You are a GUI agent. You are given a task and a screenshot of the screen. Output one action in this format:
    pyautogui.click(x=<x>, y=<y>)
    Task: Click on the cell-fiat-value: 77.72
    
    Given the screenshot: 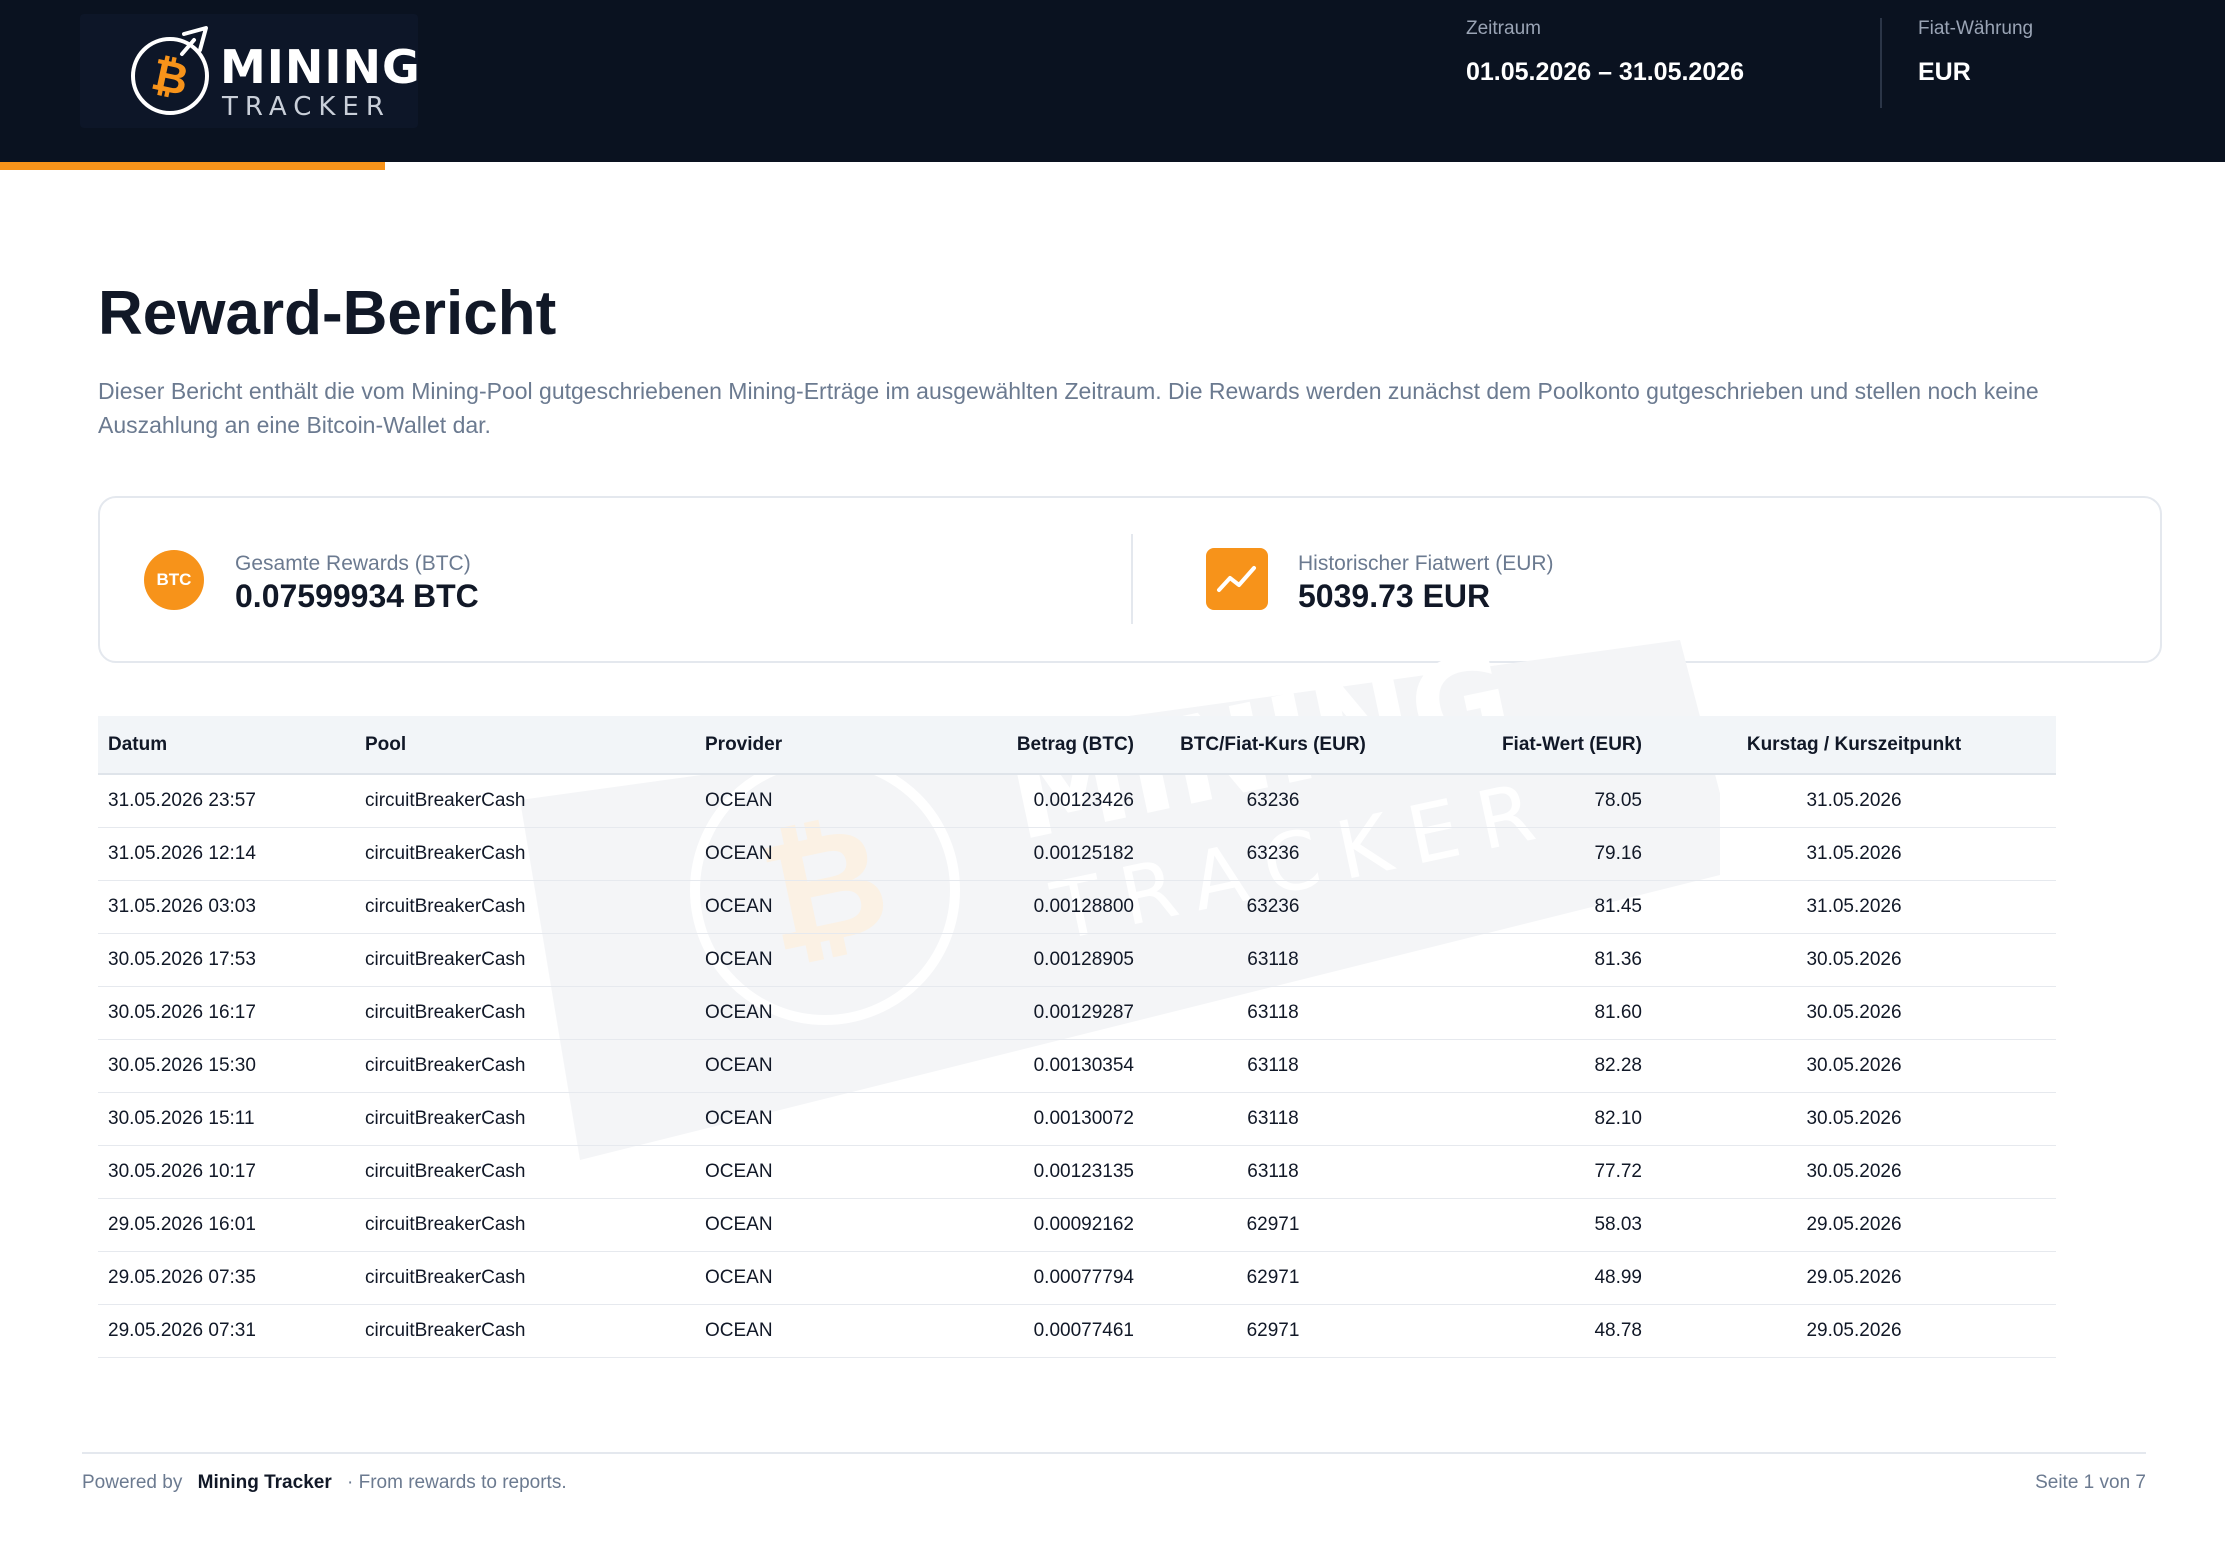 What is the action you would take?
    pyautogui.click(x=1527, y=1172)
    